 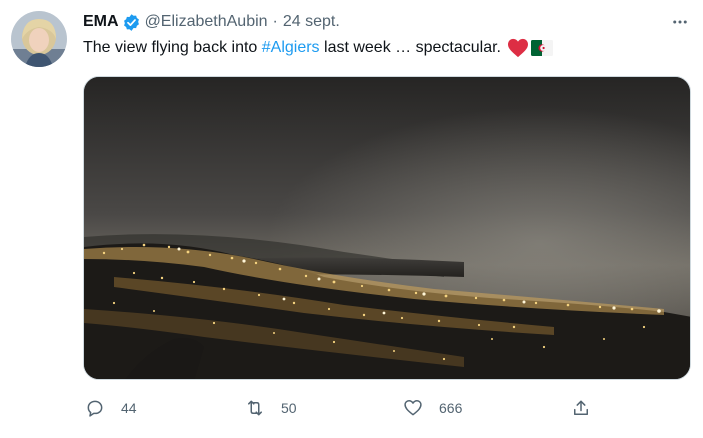 What do you see at coordinates (413, 408) in the screenshot?
I see `heart-outline-icon` at bounding box center [413, 408].